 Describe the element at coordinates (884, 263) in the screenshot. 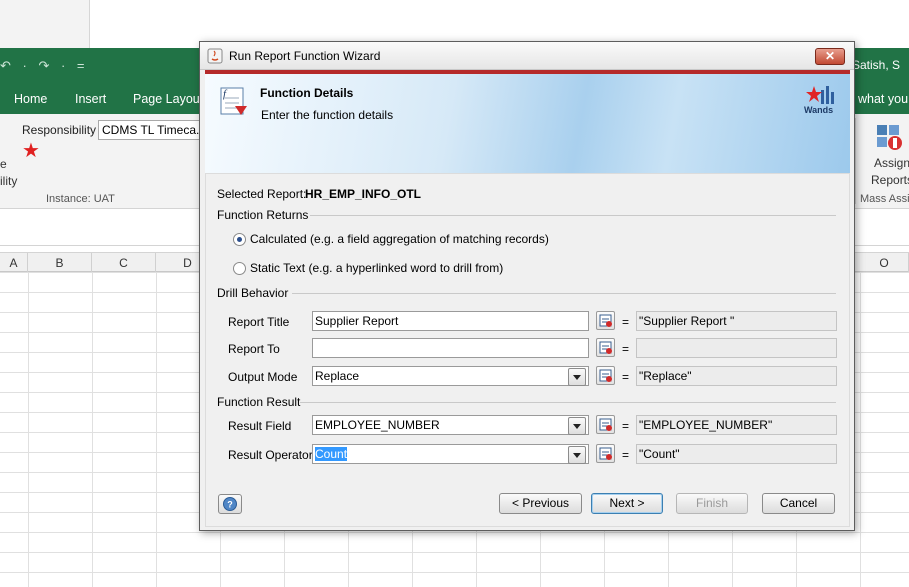

I see `column-header-o: O` at that location.